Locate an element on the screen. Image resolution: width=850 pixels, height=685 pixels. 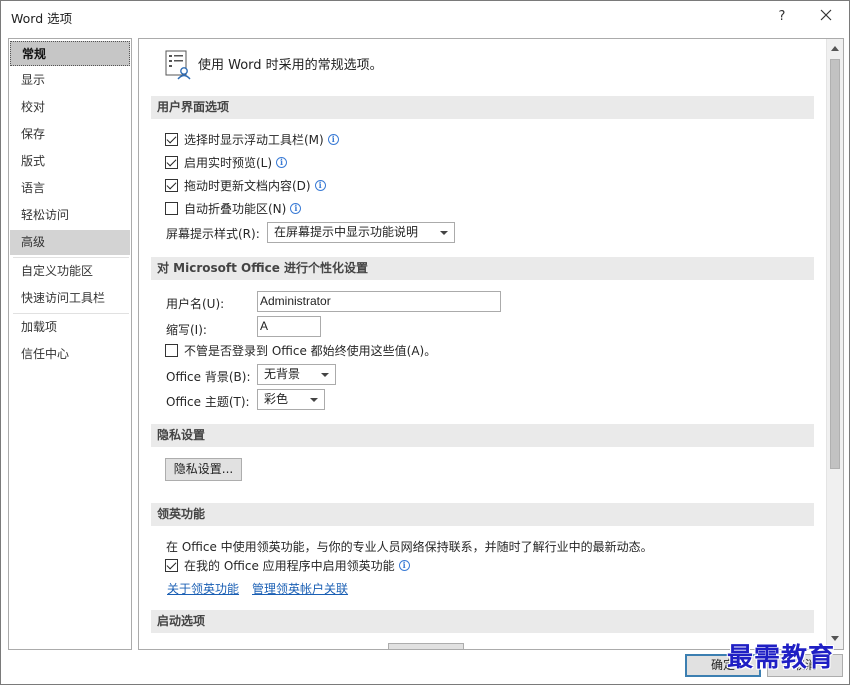
sidebar-item-addins: 加载项 is located at coordinates (70, 327).